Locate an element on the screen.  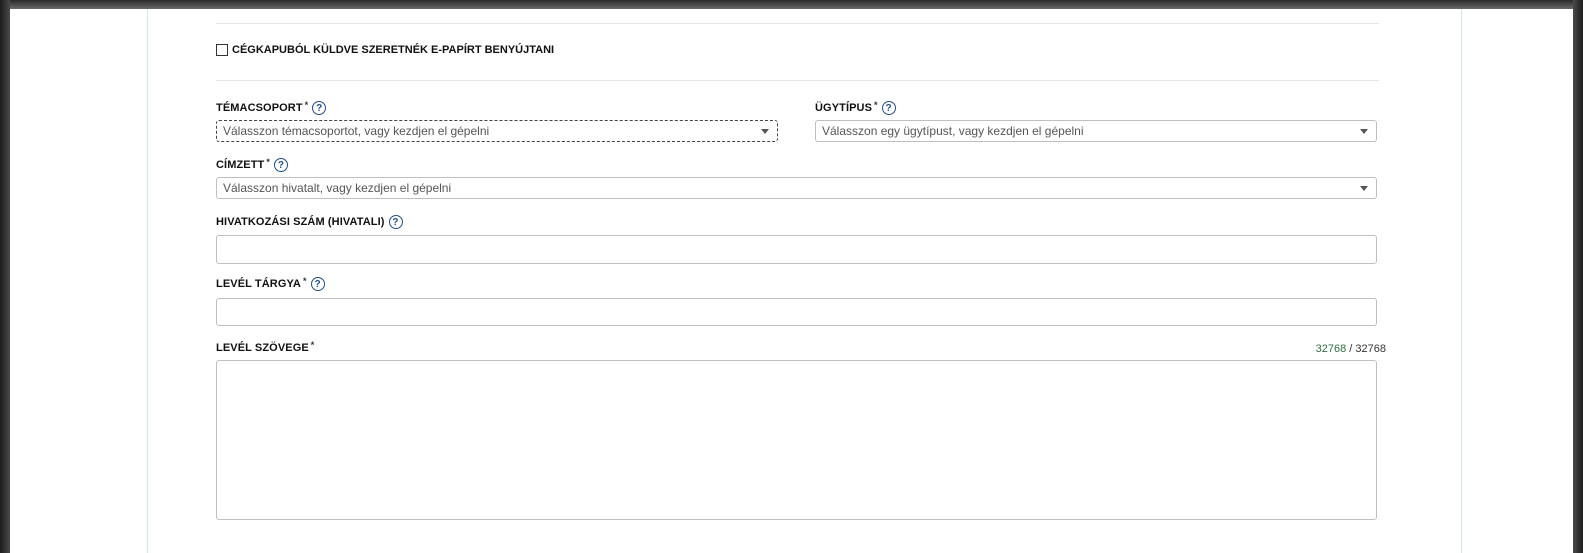
targy-label: LEVÉL TÁRGYA * ? is located at coordinates (270, 283).